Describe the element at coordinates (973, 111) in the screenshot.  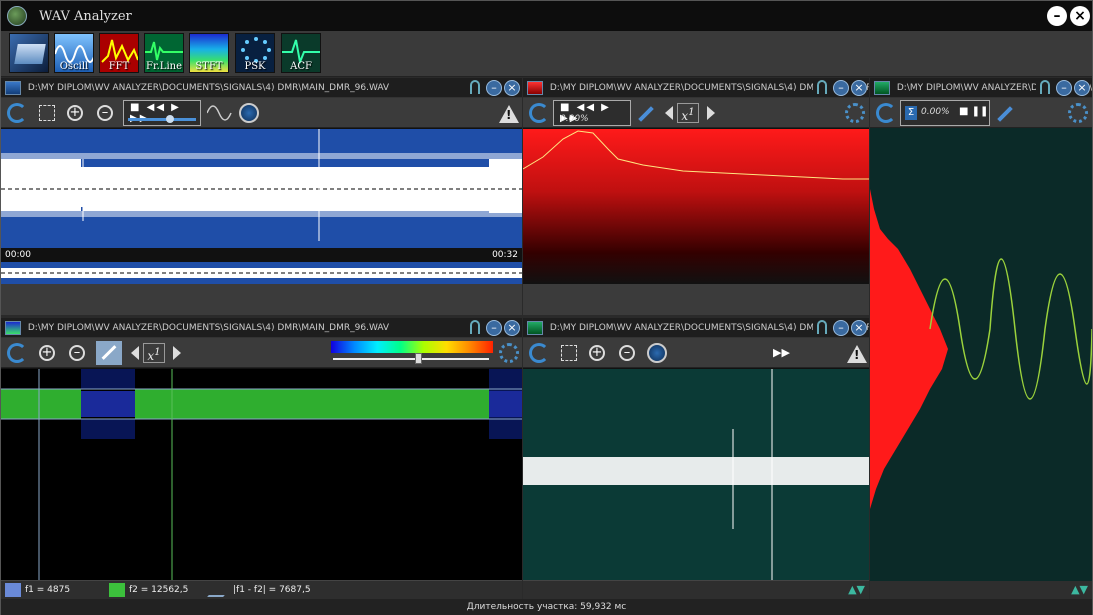
I see `psk-stop-pause-icon: ■ ❚❚` at that location.